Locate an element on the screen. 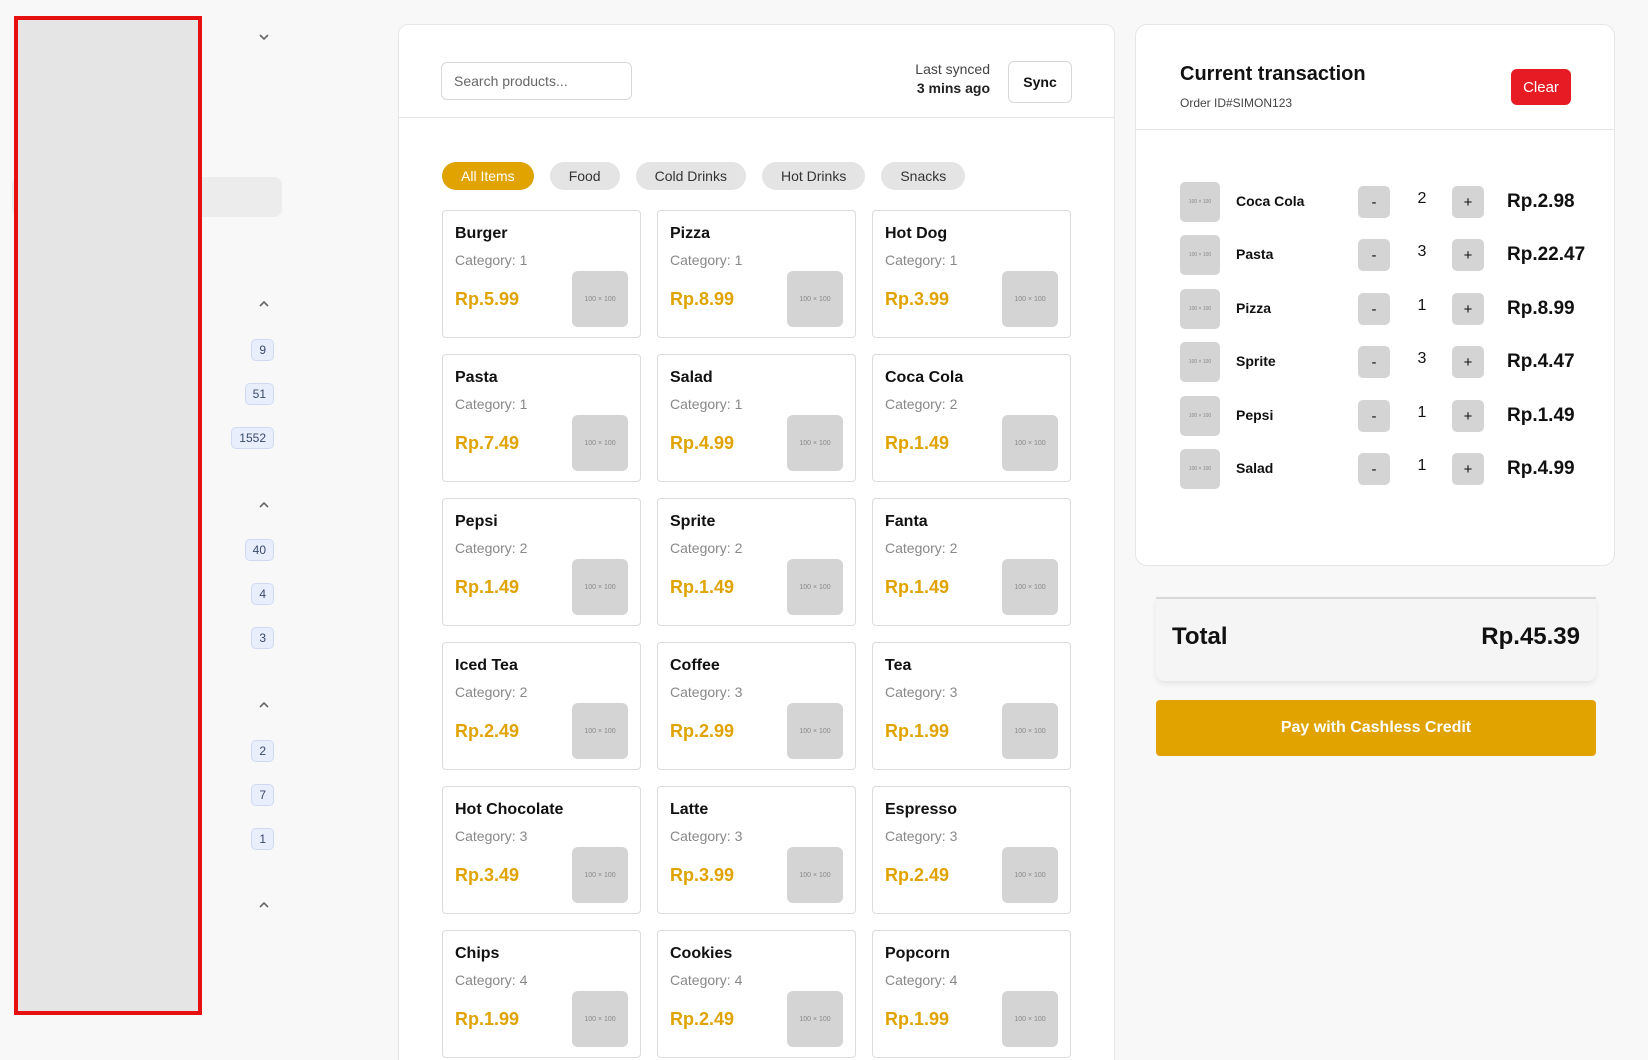 The image size is (1648, 1060). product-price: Rp.3.99 is located at coordinates (702, 875).